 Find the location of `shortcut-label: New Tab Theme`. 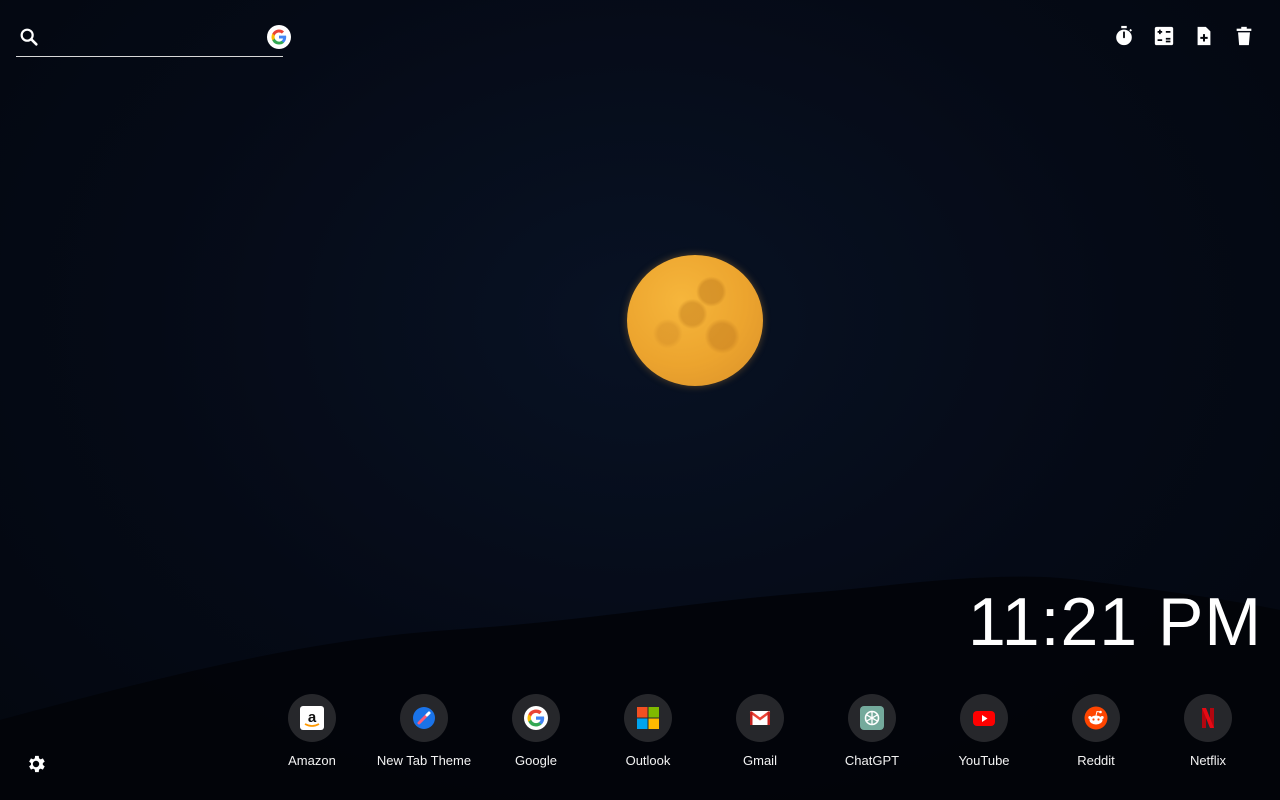

shortcut-label: New Tab Theme is located at coordinates (424, 760).